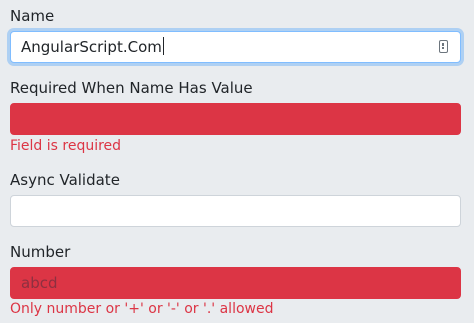 This screenshot has width=474, height=323. I want to click on name-input-value: AngularScript.Com, so click(91, 47).